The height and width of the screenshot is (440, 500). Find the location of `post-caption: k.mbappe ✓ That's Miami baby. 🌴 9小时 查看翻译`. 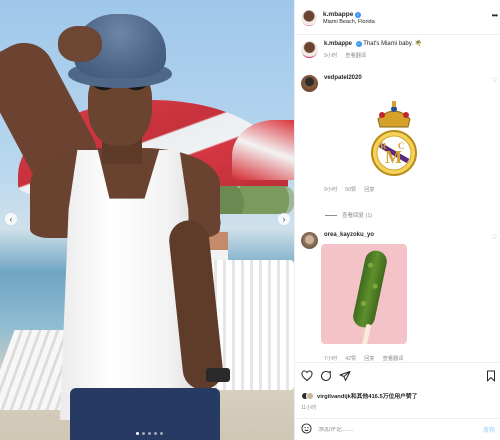

post-caption: k.mbappe ✓ That's Miami baby. 🌴 9小时 查看翻译 is located at coordinates (399, 50).